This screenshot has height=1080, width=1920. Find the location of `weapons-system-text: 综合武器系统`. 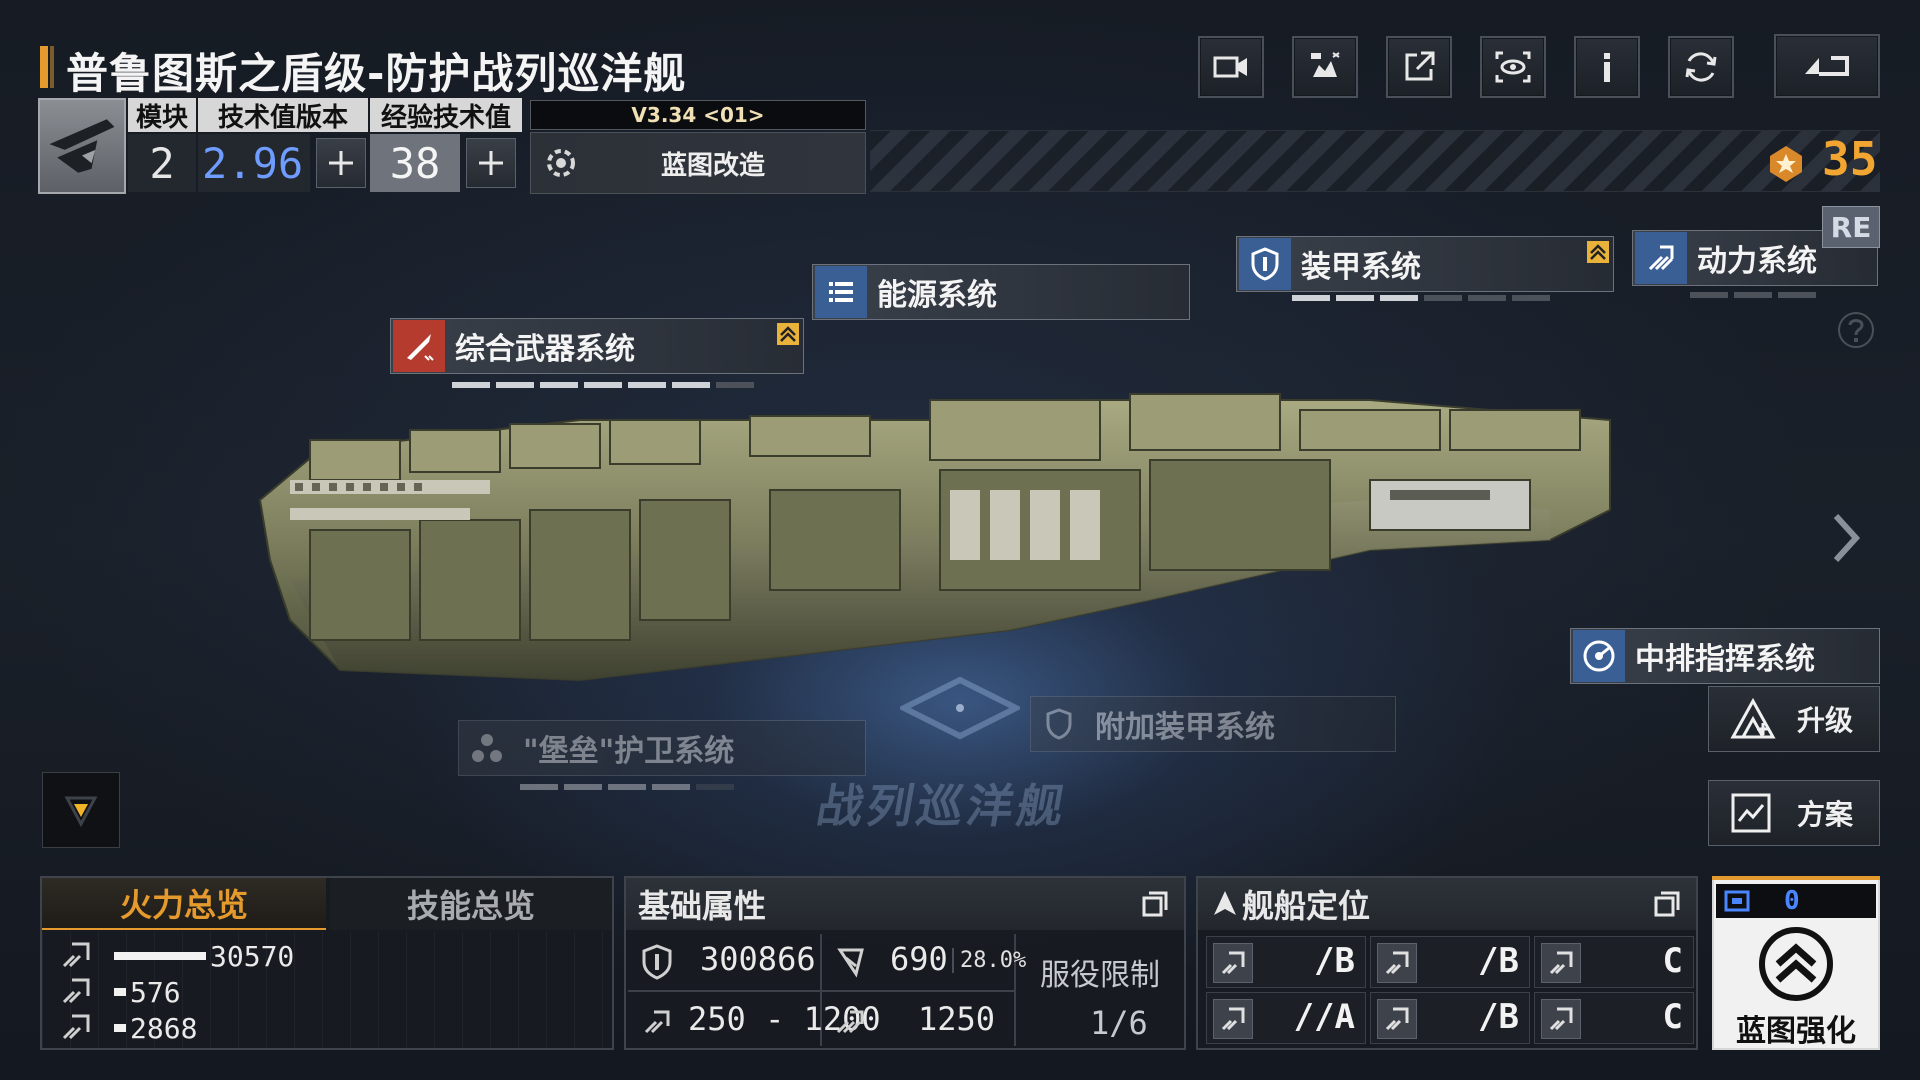

weapons-system-text: 综合武器系统 is located at coordinates (545, 349).